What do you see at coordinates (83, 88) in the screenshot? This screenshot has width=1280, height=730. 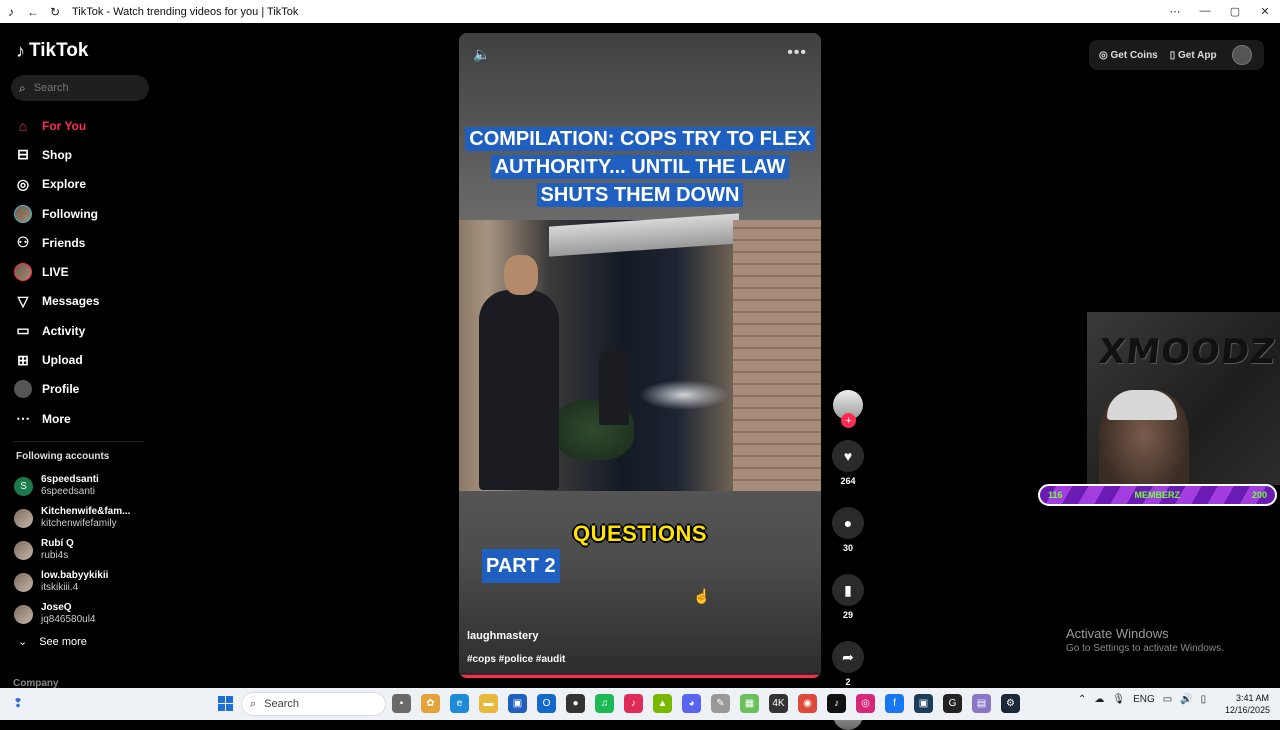 I see `search-input` at bounding box center [83, 88].